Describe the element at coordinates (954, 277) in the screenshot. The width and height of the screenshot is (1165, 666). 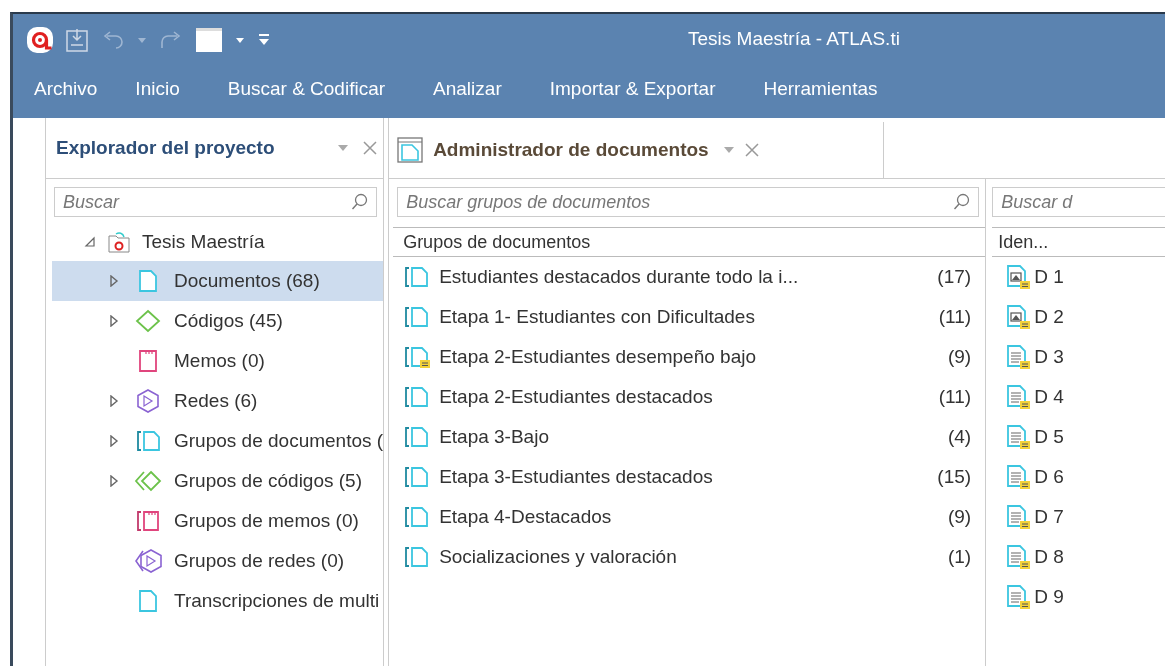
I see `document-count: (17)` at that location.